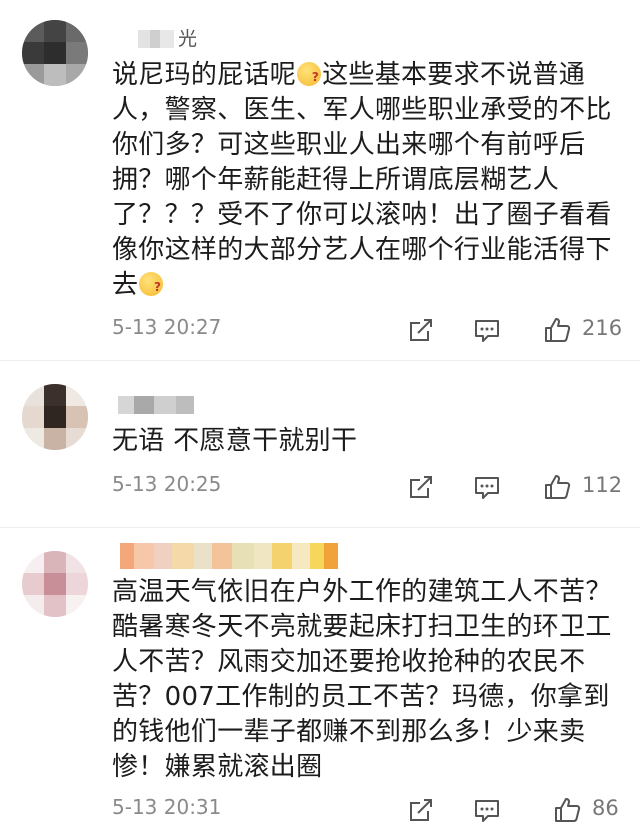 Image resolution: width=640 pixels, height=834 pixels. I want to click on timestamp: 5-13 20:27, so click(167, 327).